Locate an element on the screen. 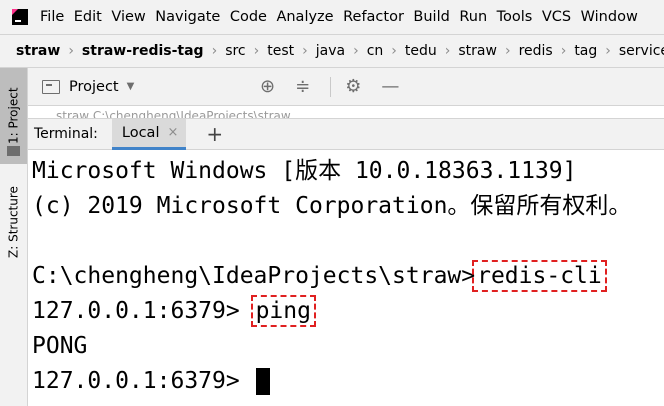  breadcrumb-item: src is located at coordinates (235, 51).